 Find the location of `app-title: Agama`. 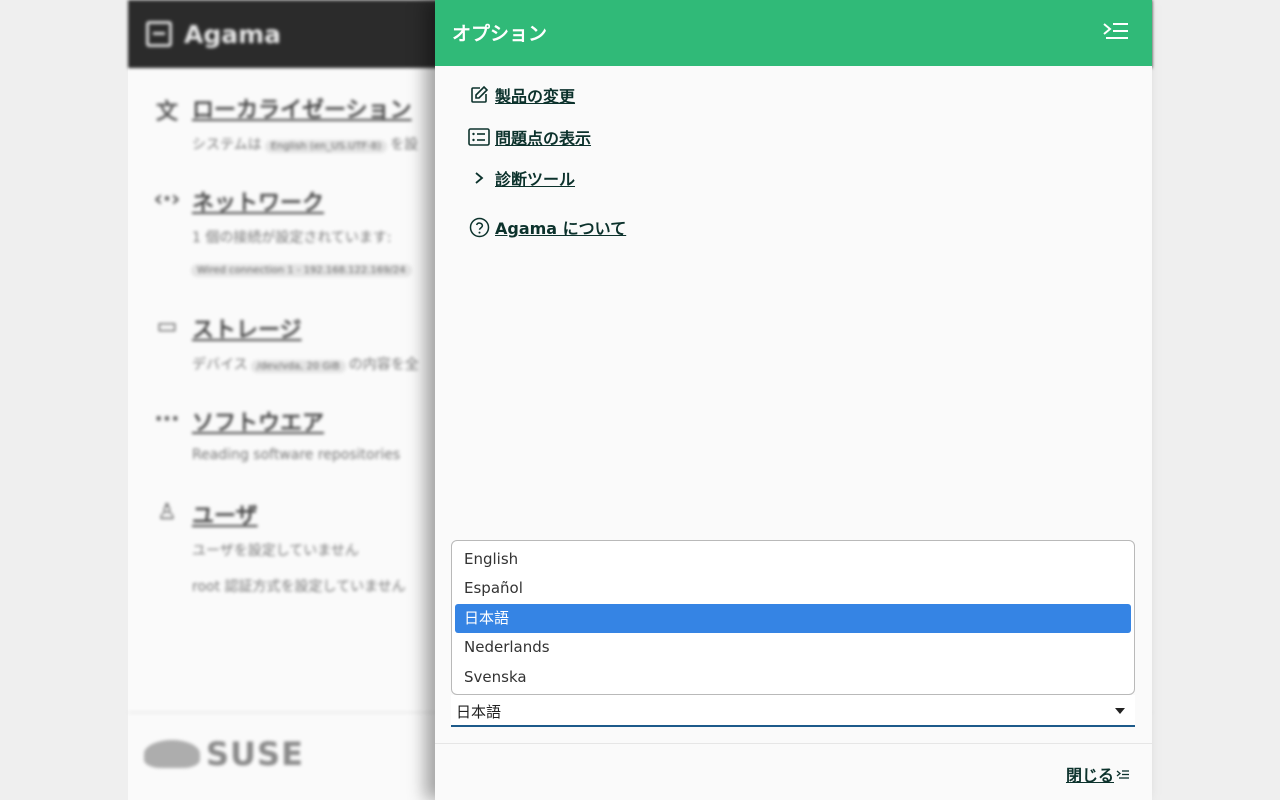

app-title: Agama is located at coordinates (233, 34).